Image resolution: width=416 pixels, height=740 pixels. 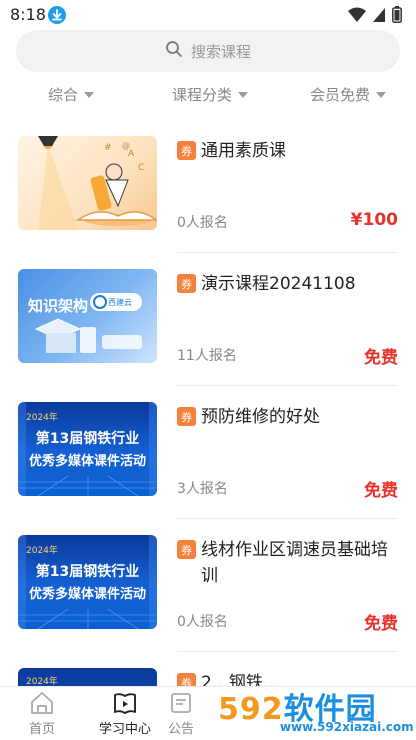 What do you see at coordinates (347, 727) in the screenshot?
I see `watermark-url: www.592xiazai.com` at bounding box center [347, 727].